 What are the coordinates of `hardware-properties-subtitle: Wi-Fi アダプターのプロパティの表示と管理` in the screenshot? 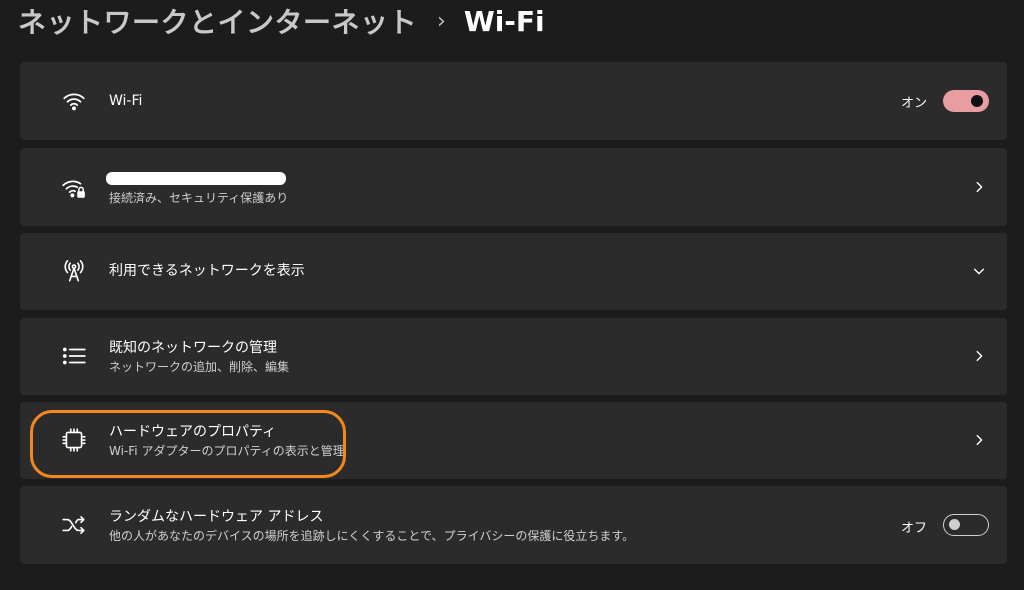 It's located at (227, 451).